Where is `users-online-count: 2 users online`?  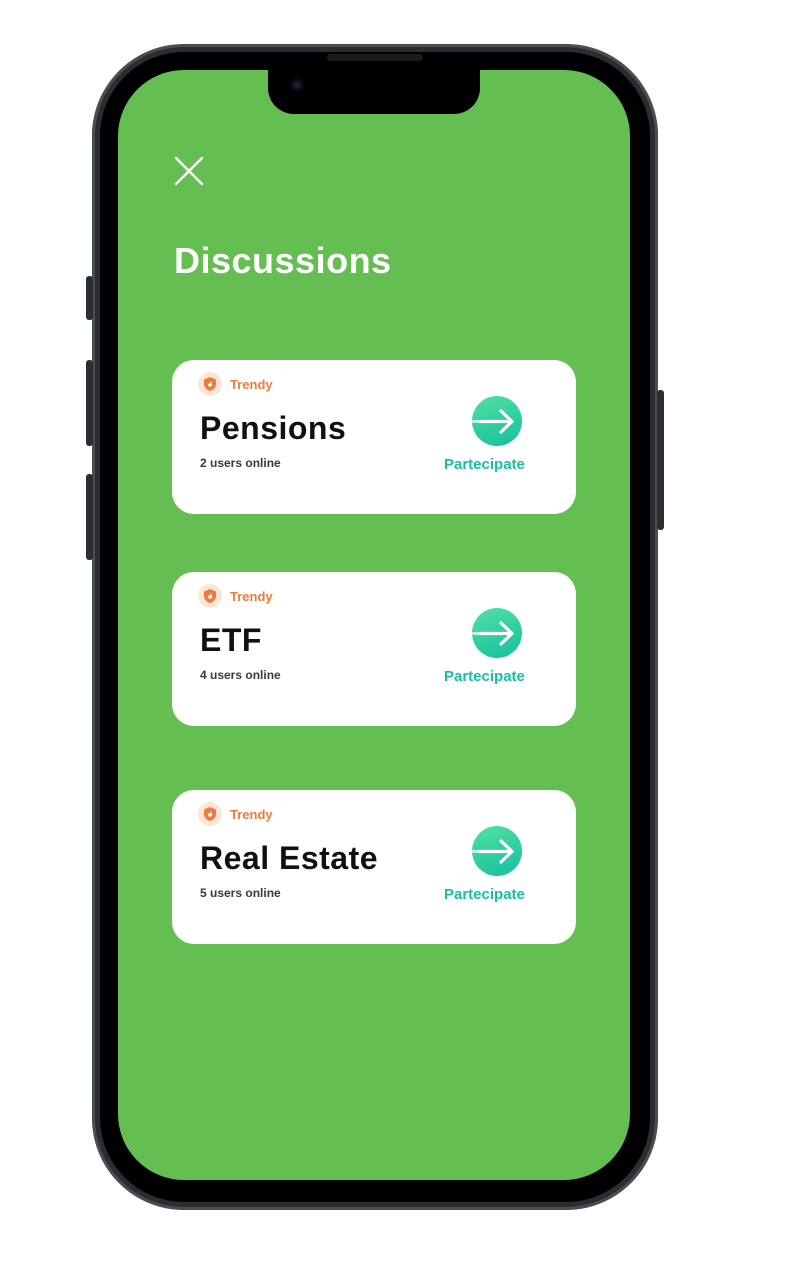
users-online-count: 2 users online is located at coordinates (240, 463).